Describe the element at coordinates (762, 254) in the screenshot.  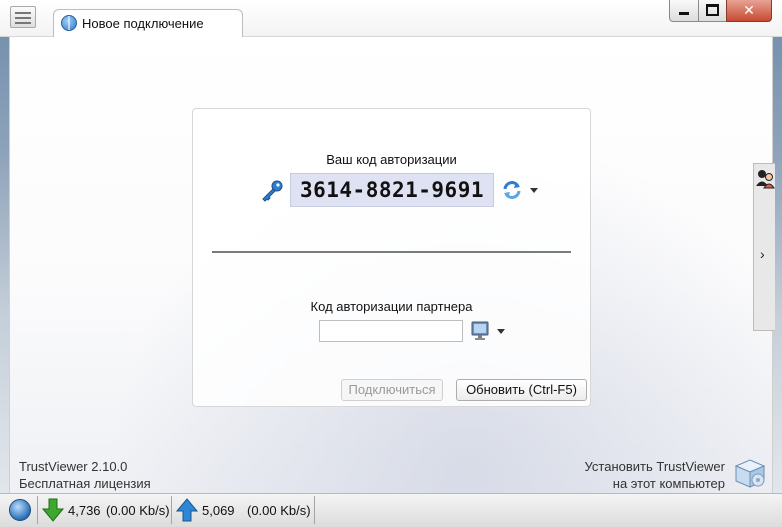
I see `chevron-right-icon: ›` at that location.